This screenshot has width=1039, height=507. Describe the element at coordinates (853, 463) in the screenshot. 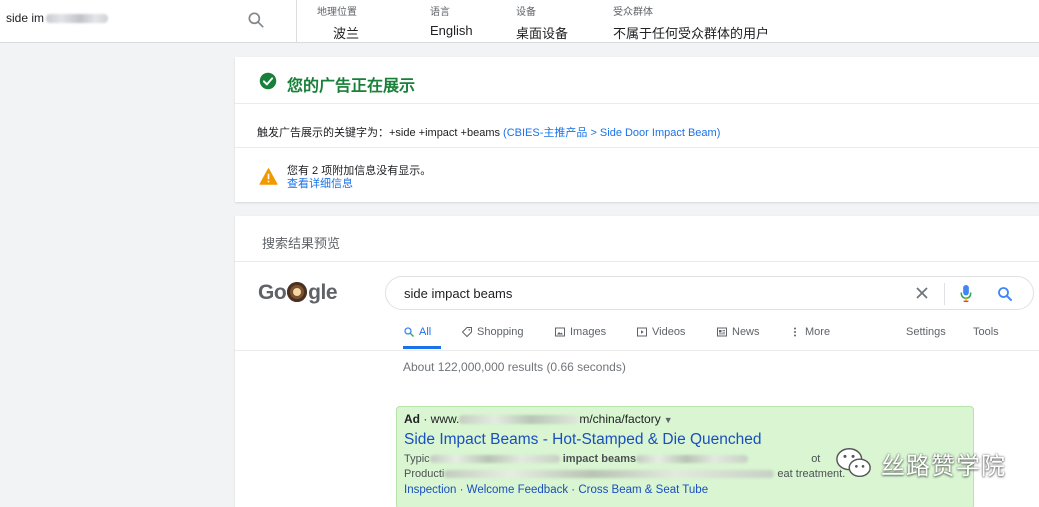

I see `wechat-icon` at that location.